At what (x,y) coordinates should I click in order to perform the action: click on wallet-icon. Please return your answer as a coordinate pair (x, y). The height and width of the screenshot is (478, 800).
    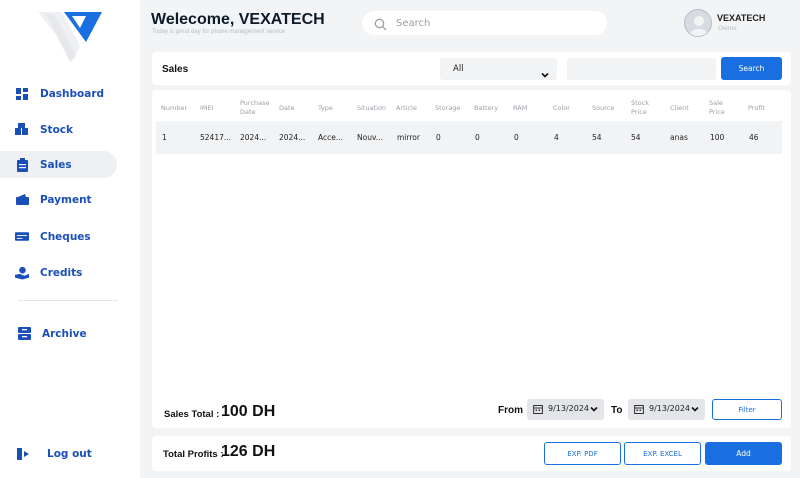
    Looking at the image, I should click on (22, 200).